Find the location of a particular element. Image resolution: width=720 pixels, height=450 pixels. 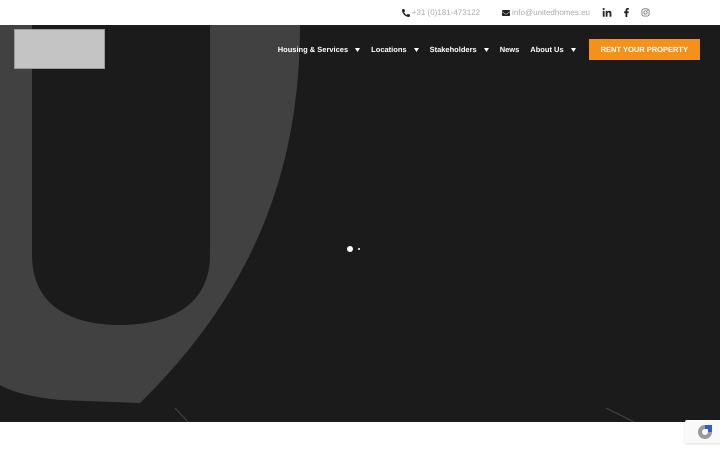

facebook-icon is located at coordinates (626, 12).